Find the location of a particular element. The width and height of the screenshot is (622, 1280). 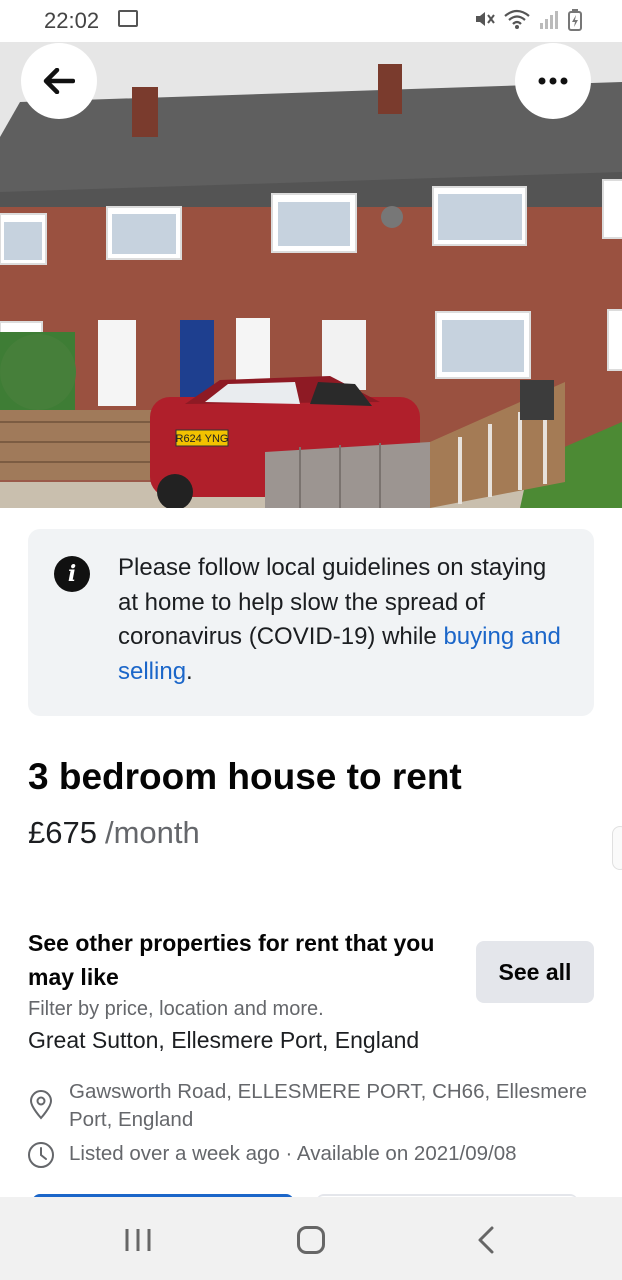

system-nav-bar is located at coordinates (311, 1238).